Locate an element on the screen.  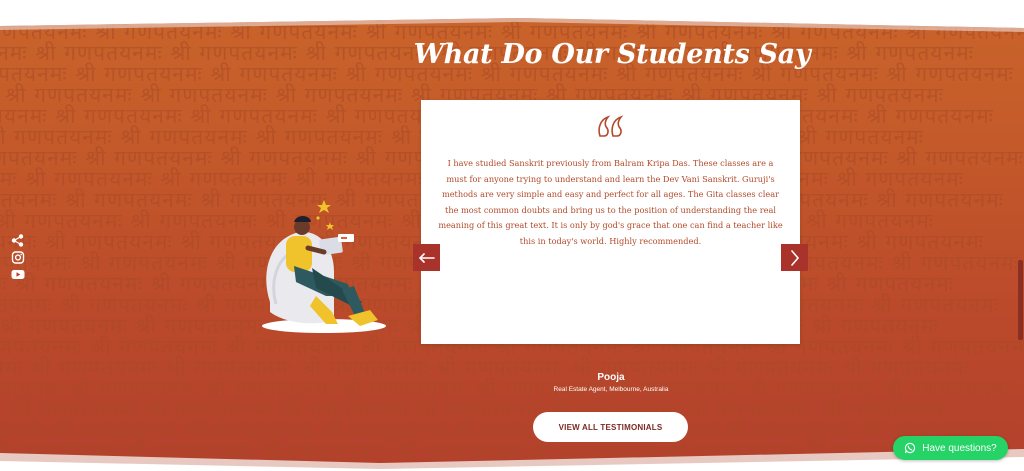
arrow-left-icon is located at coordinates (426, 257).